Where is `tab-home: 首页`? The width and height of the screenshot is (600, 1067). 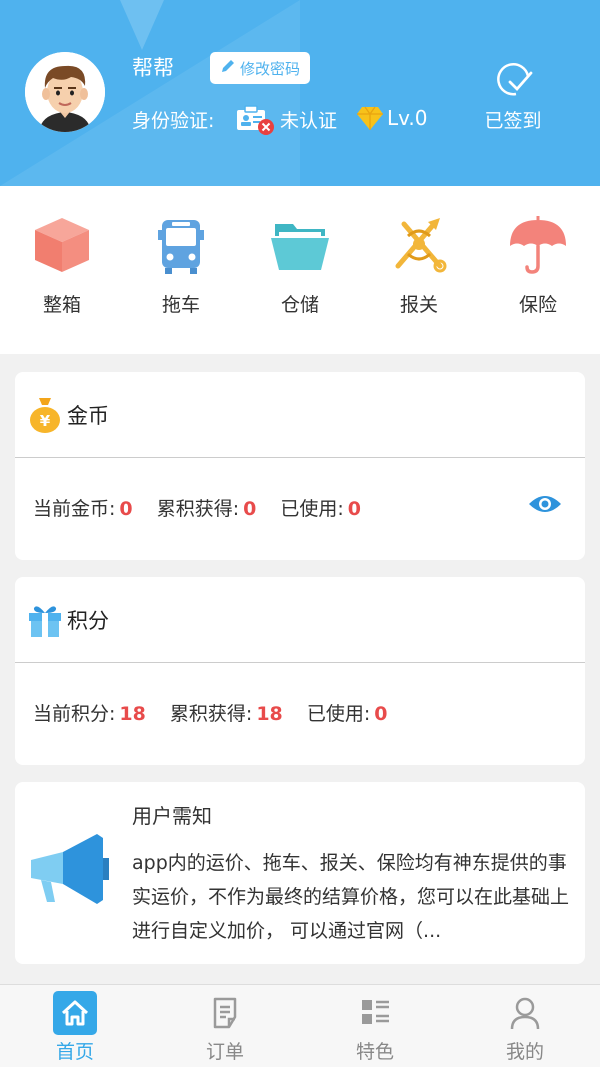
tab-home: 首页 is located at coordinates (75, 1026).